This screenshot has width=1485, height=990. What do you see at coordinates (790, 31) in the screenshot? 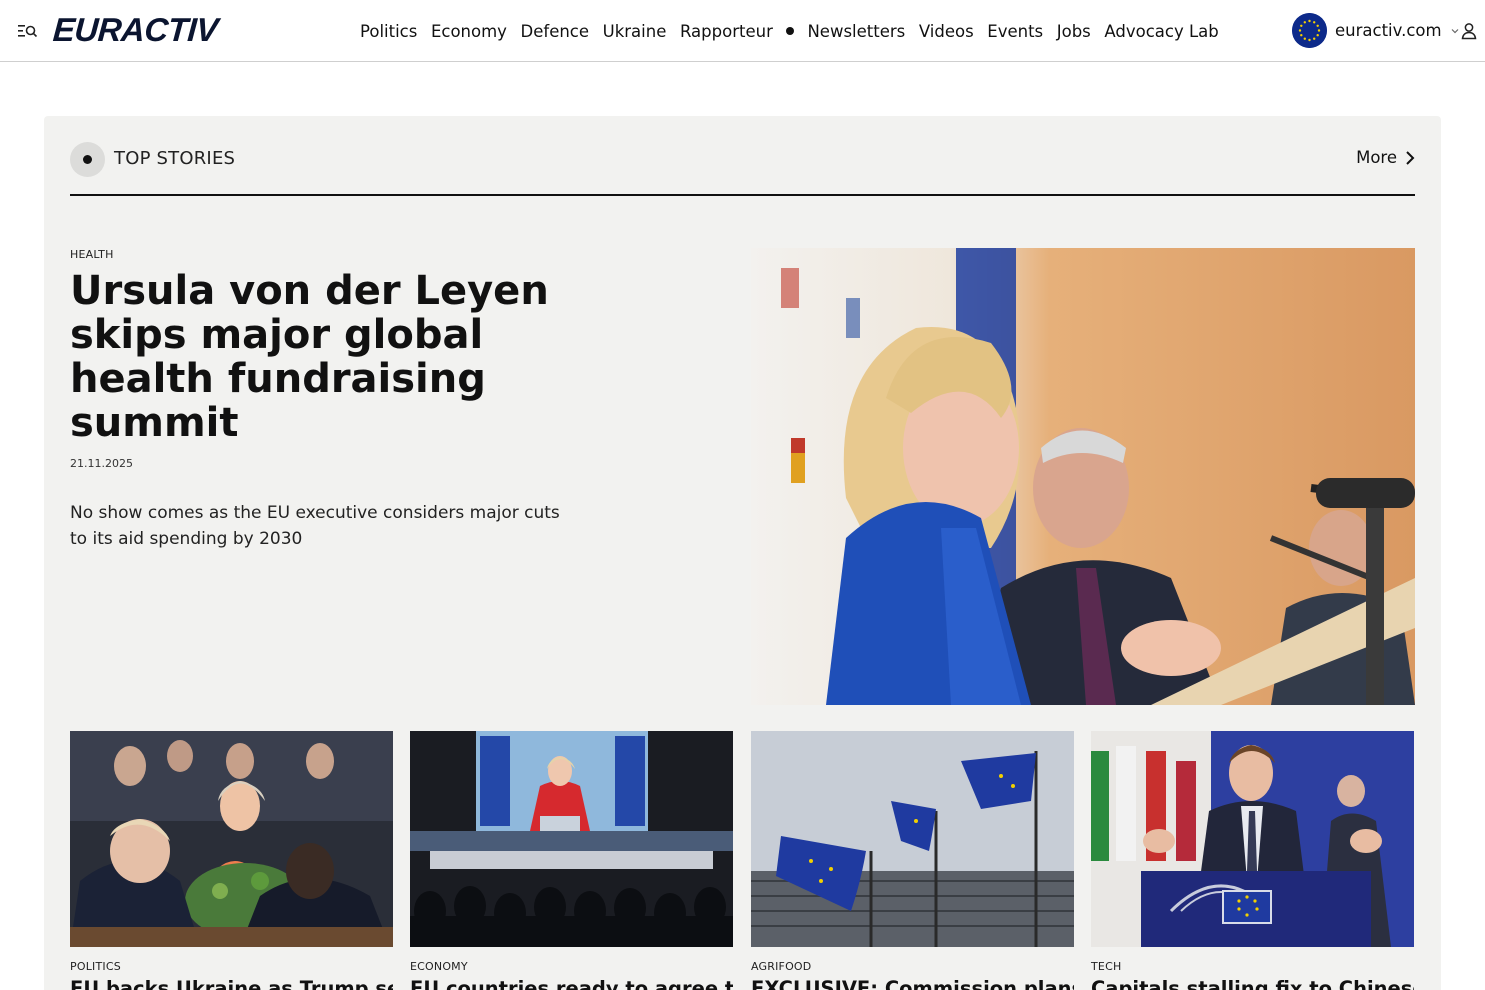
I see `nav-separator-dot` at bounding box center [790, 31].